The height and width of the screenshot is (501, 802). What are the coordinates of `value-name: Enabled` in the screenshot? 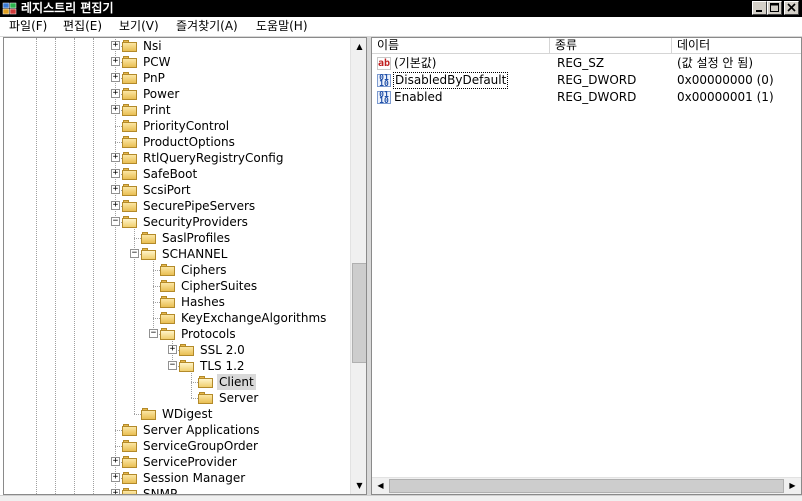 It's located at (418, 97).